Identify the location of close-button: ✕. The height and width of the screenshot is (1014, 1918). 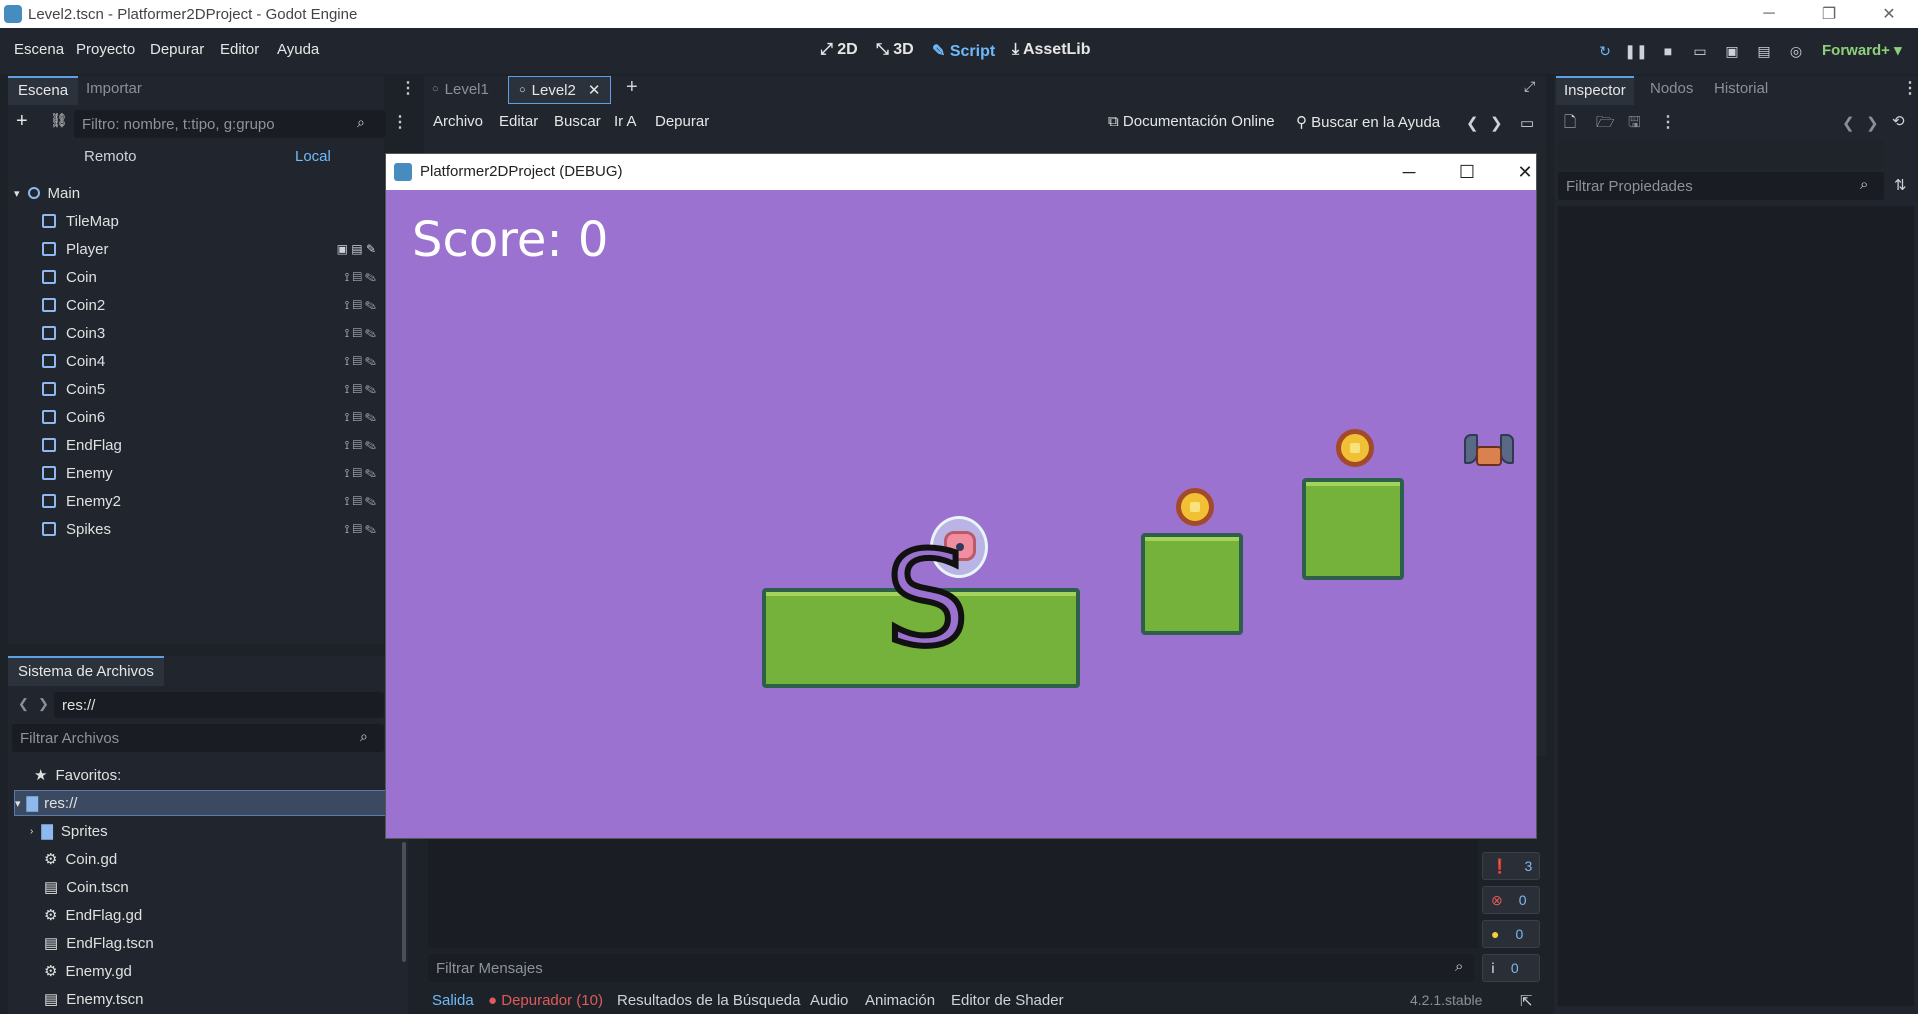
(1889, 14).